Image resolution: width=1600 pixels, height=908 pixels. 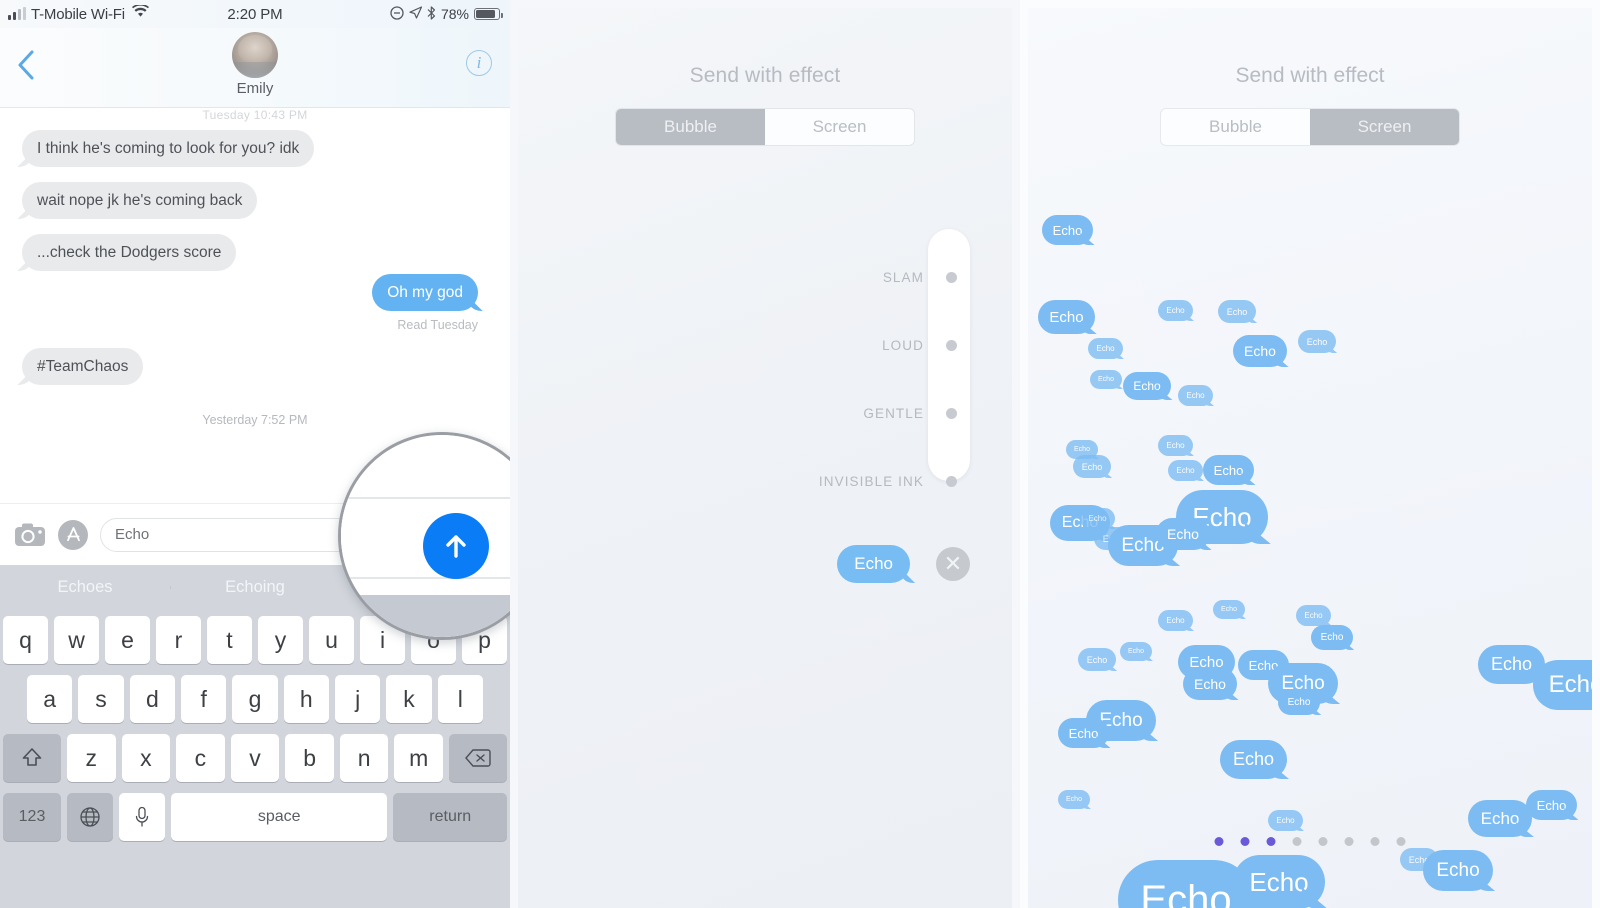 I want to click on avatar, so click(x=255, y=55).